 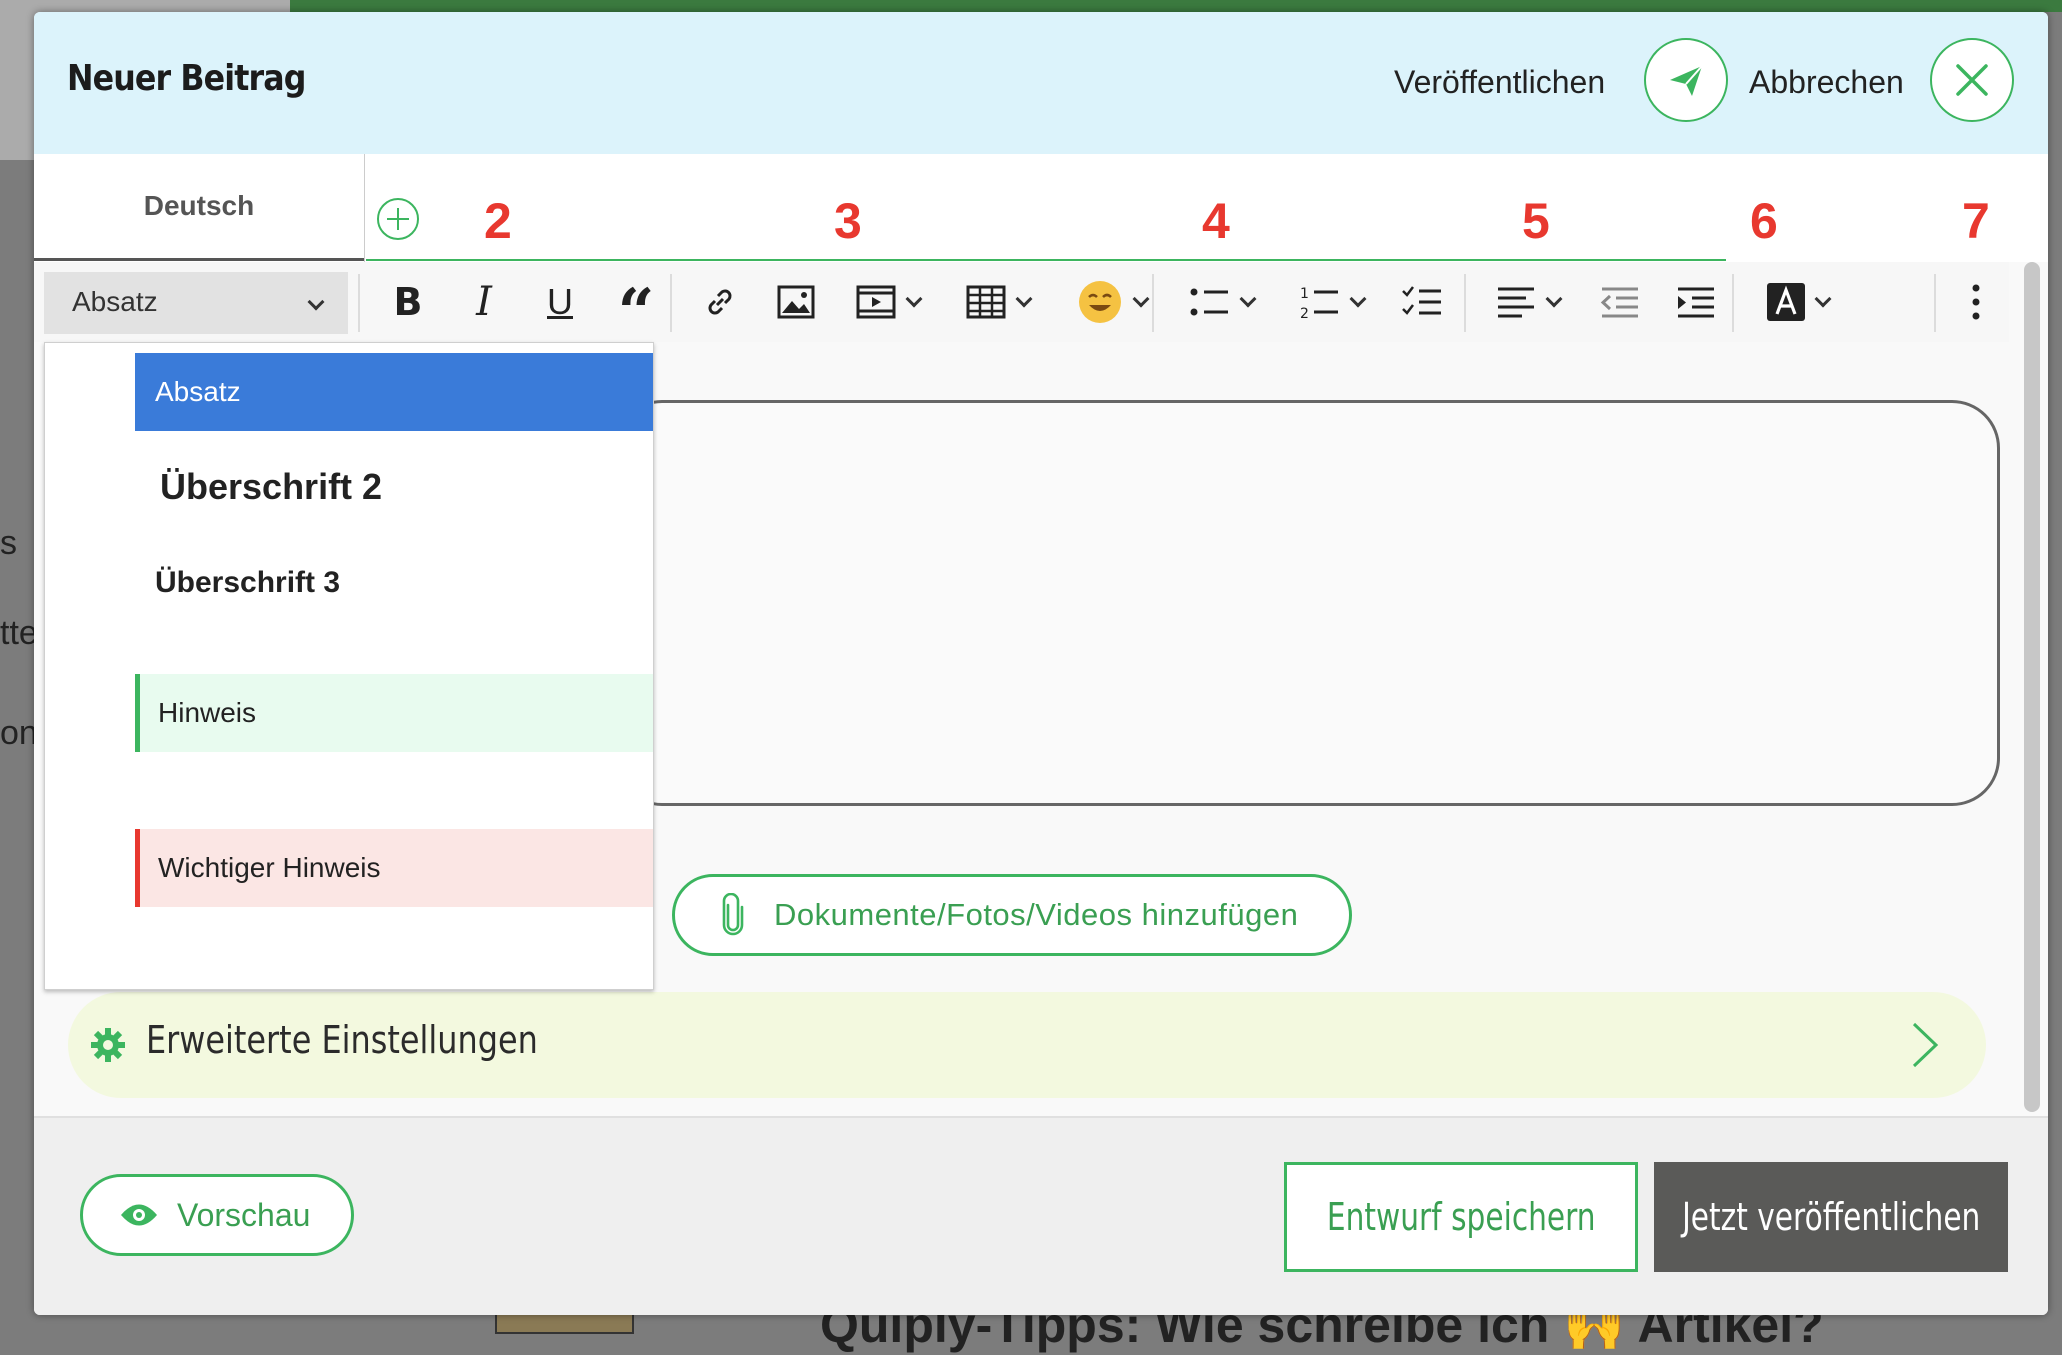 What do you see at coordinates (1925, 1045) in the screenshot?
I see `chevron-right-icon` at bounding box center [1925, 1045].